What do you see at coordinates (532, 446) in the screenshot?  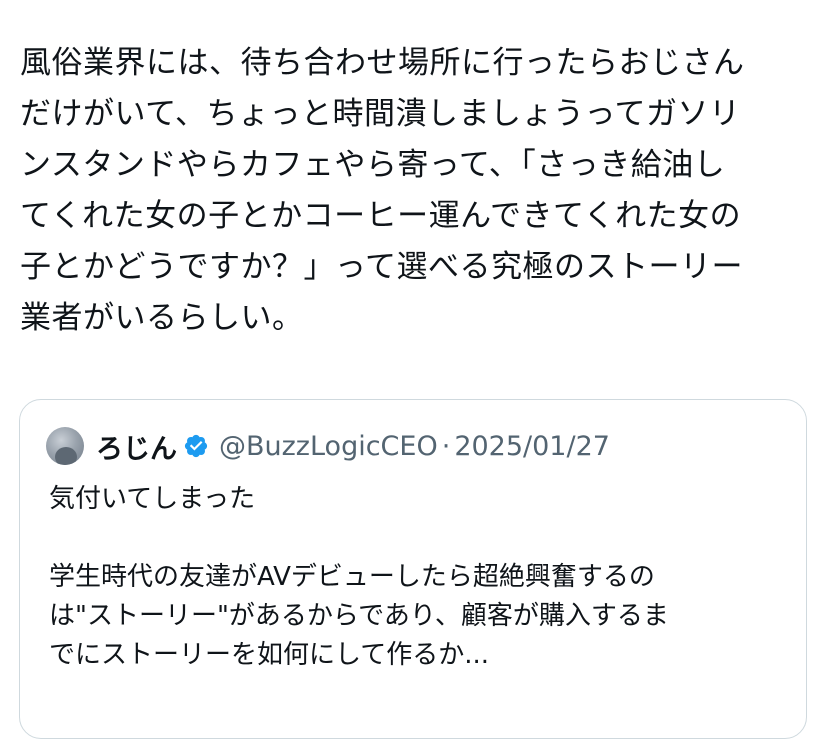 I see `quoted-tweet-date: 2025/01/27` at bounding box center [532, 446].